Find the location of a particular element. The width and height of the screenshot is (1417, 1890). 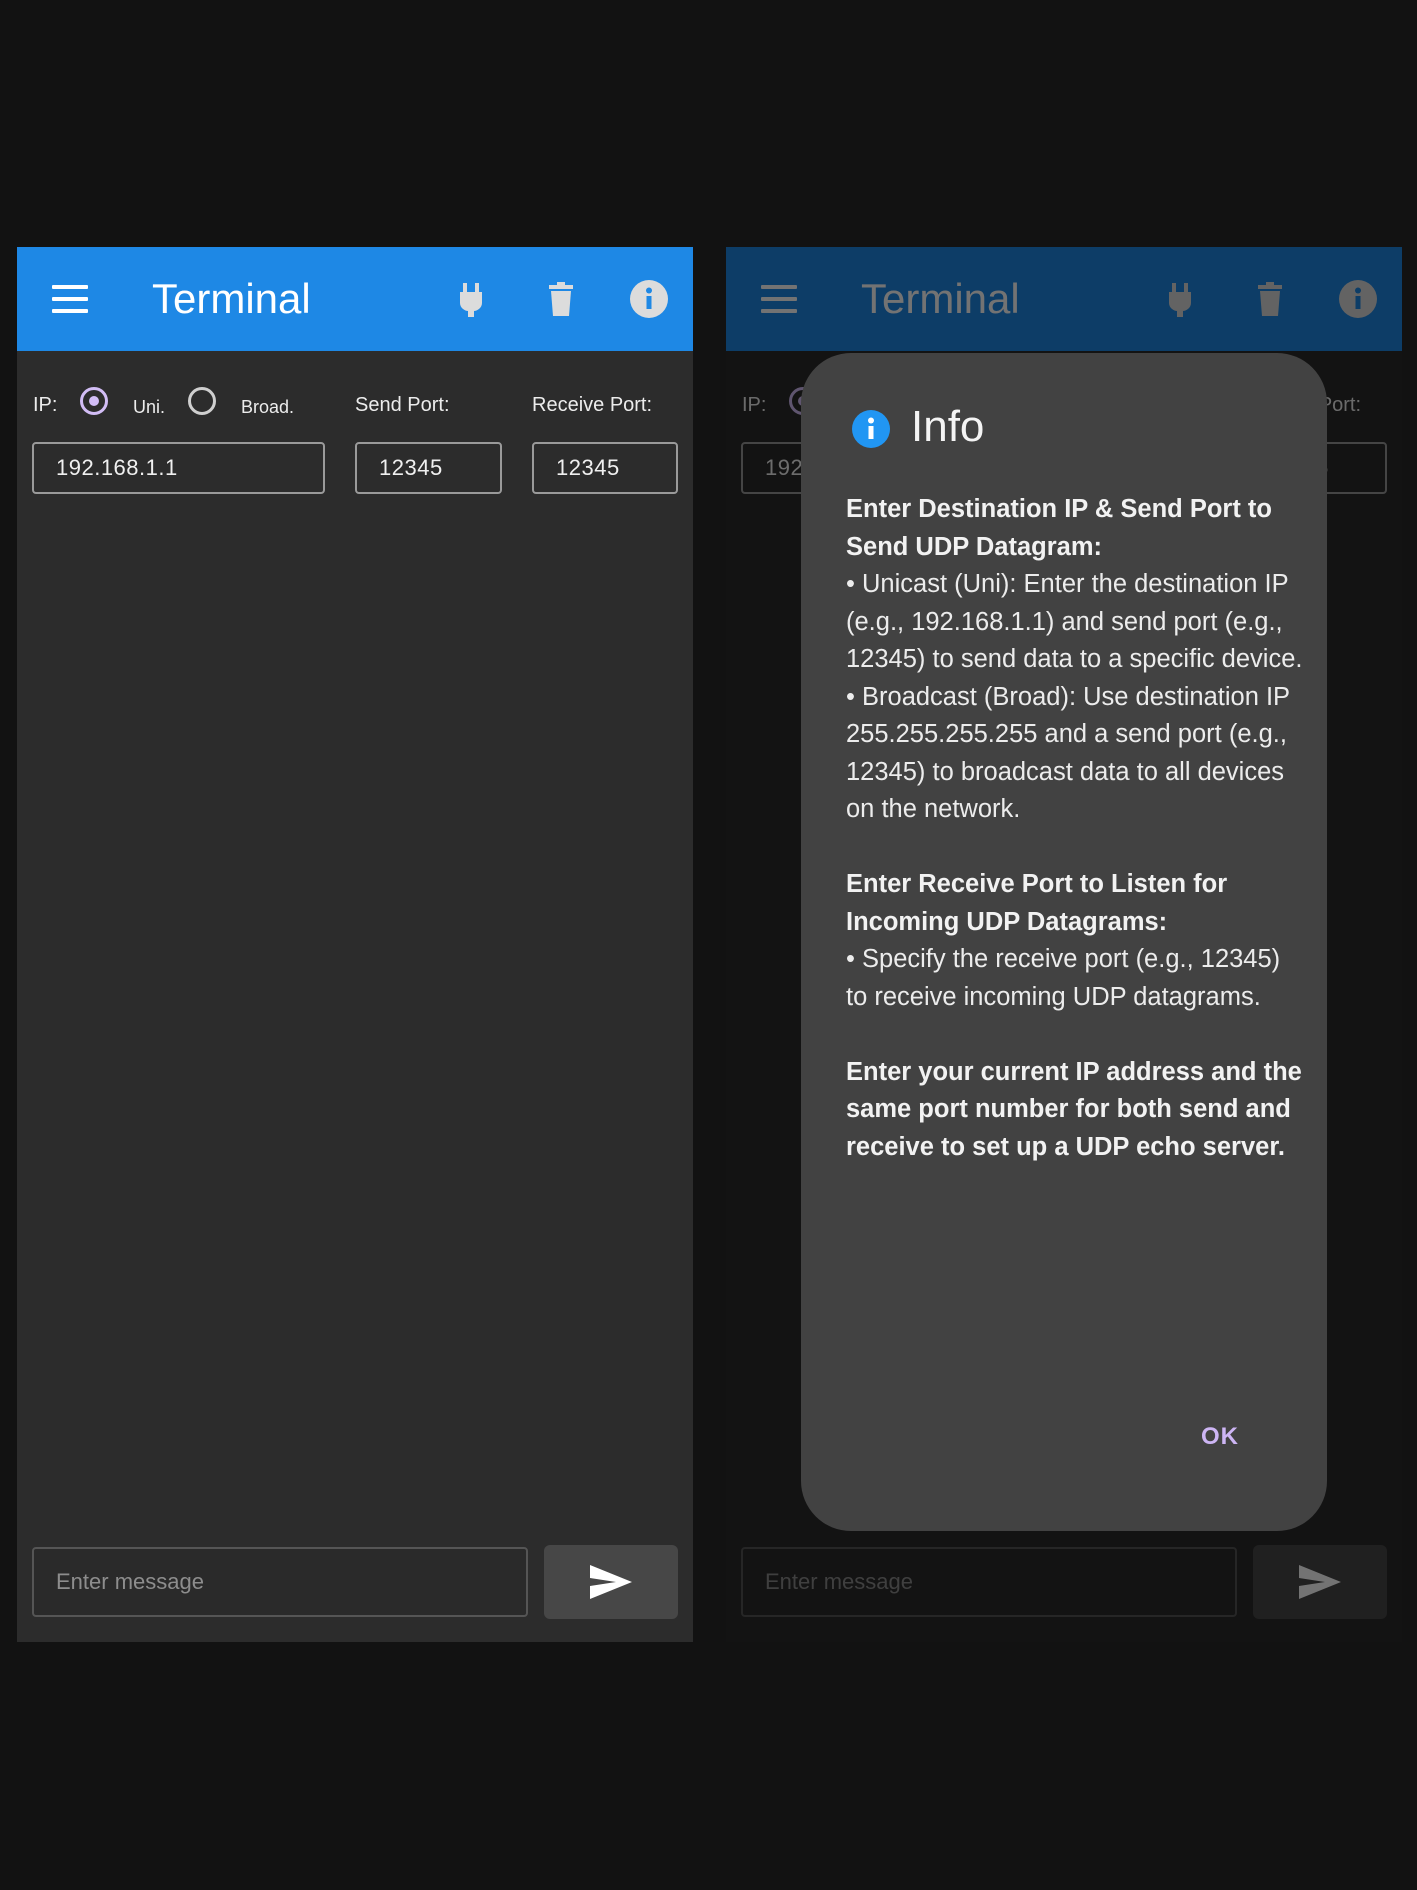

send-icon is located at coordinates (611, 1582).